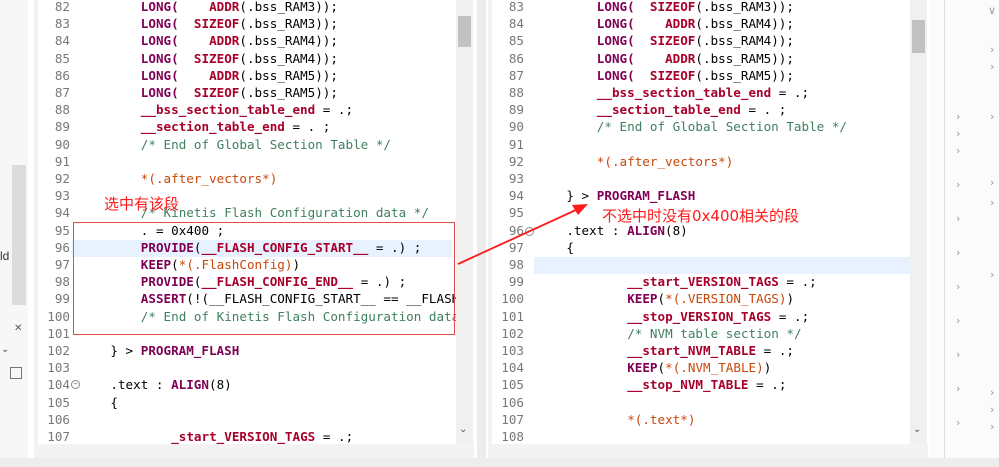 This screenshot has width=999, height=467. Describe the element at coordinates (288, 92) in the screenshot. I see `code-token: (.bss_RAM5));` at that location.